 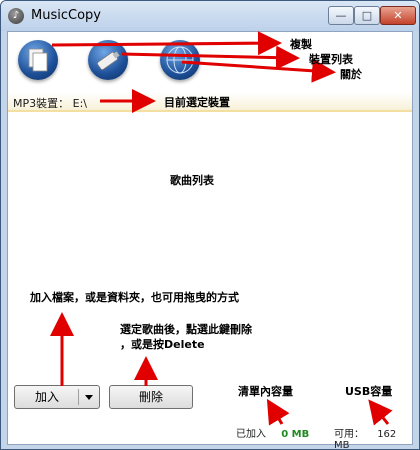 I want to click on annotation-device-list: 裝置列表, so click(x=331, y=59).